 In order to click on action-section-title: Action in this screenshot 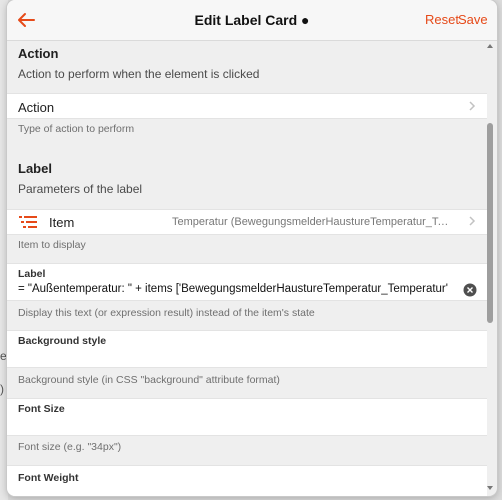, I will do `click(38, 53)`.